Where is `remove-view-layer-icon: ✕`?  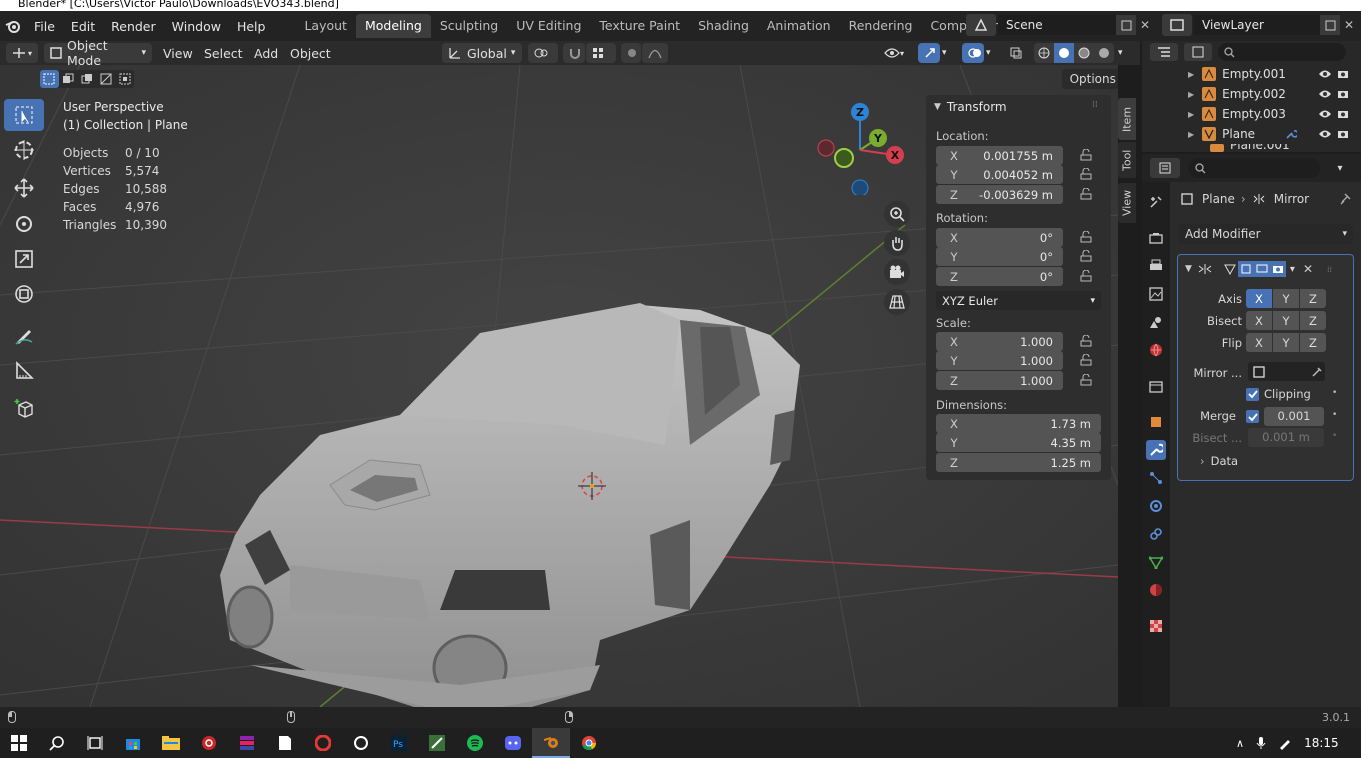
remove-view-layer-icon: ✕ is located at coordinates (1349, 25).